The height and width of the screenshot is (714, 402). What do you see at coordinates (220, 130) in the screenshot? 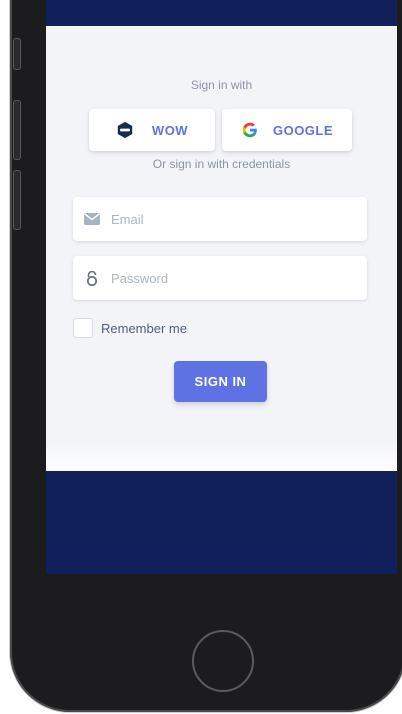
I see `social-login-row: WOW GOOGLE` at bounding box center [220, 130].